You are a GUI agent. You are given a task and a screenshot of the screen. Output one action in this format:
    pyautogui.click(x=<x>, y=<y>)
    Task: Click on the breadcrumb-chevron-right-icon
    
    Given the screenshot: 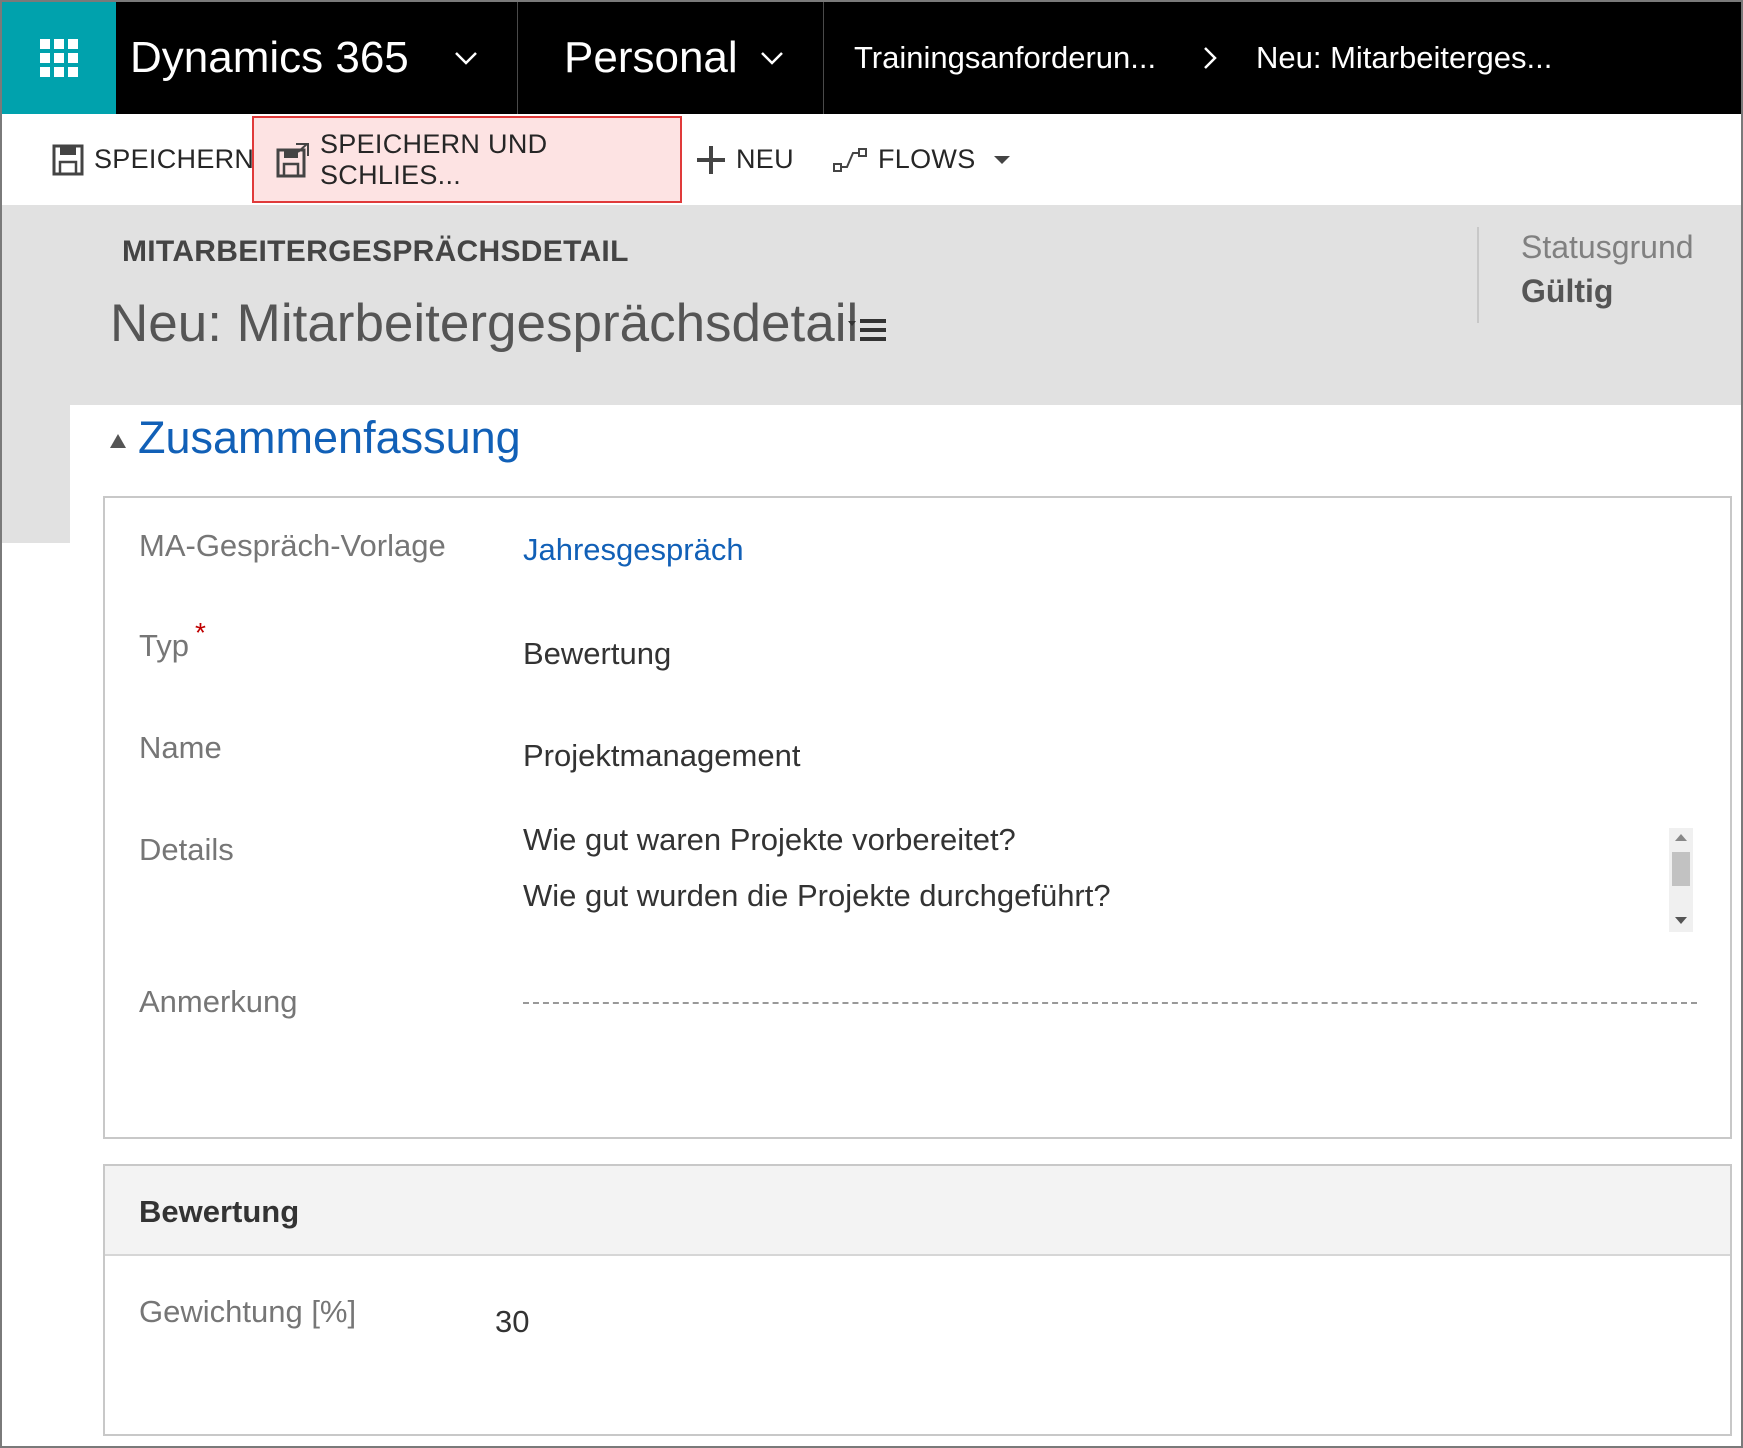 What is the action you would take?
    pyautogui.click(x=1210, y=58)
    